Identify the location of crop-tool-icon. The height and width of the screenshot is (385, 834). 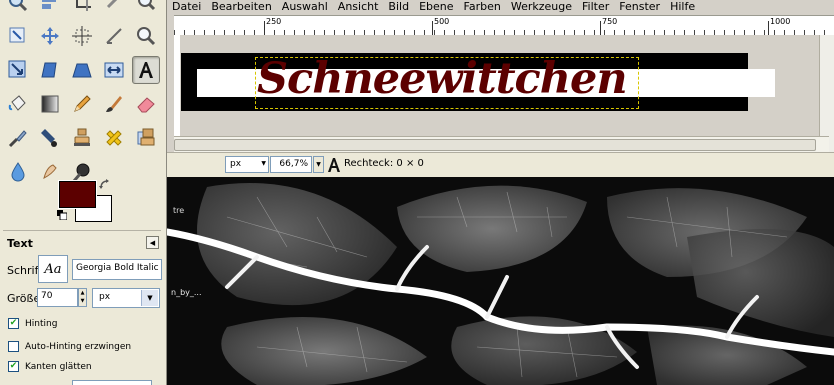
(82, 8).